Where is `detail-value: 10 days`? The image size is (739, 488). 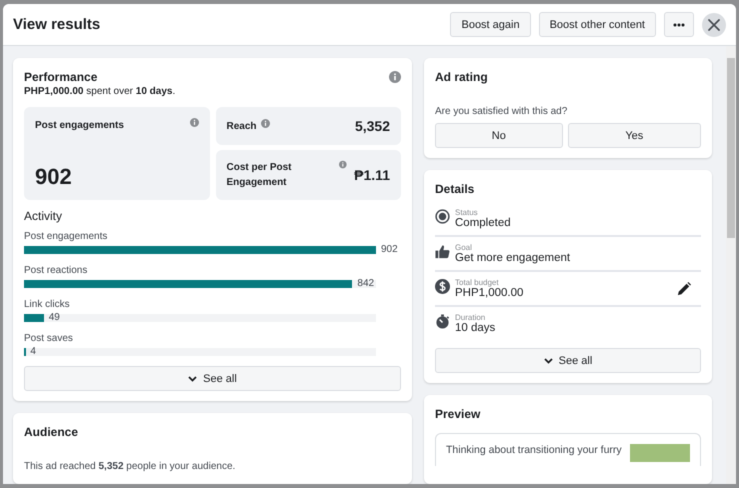
detail-value: 10 days is located at coordinates (475, 328).